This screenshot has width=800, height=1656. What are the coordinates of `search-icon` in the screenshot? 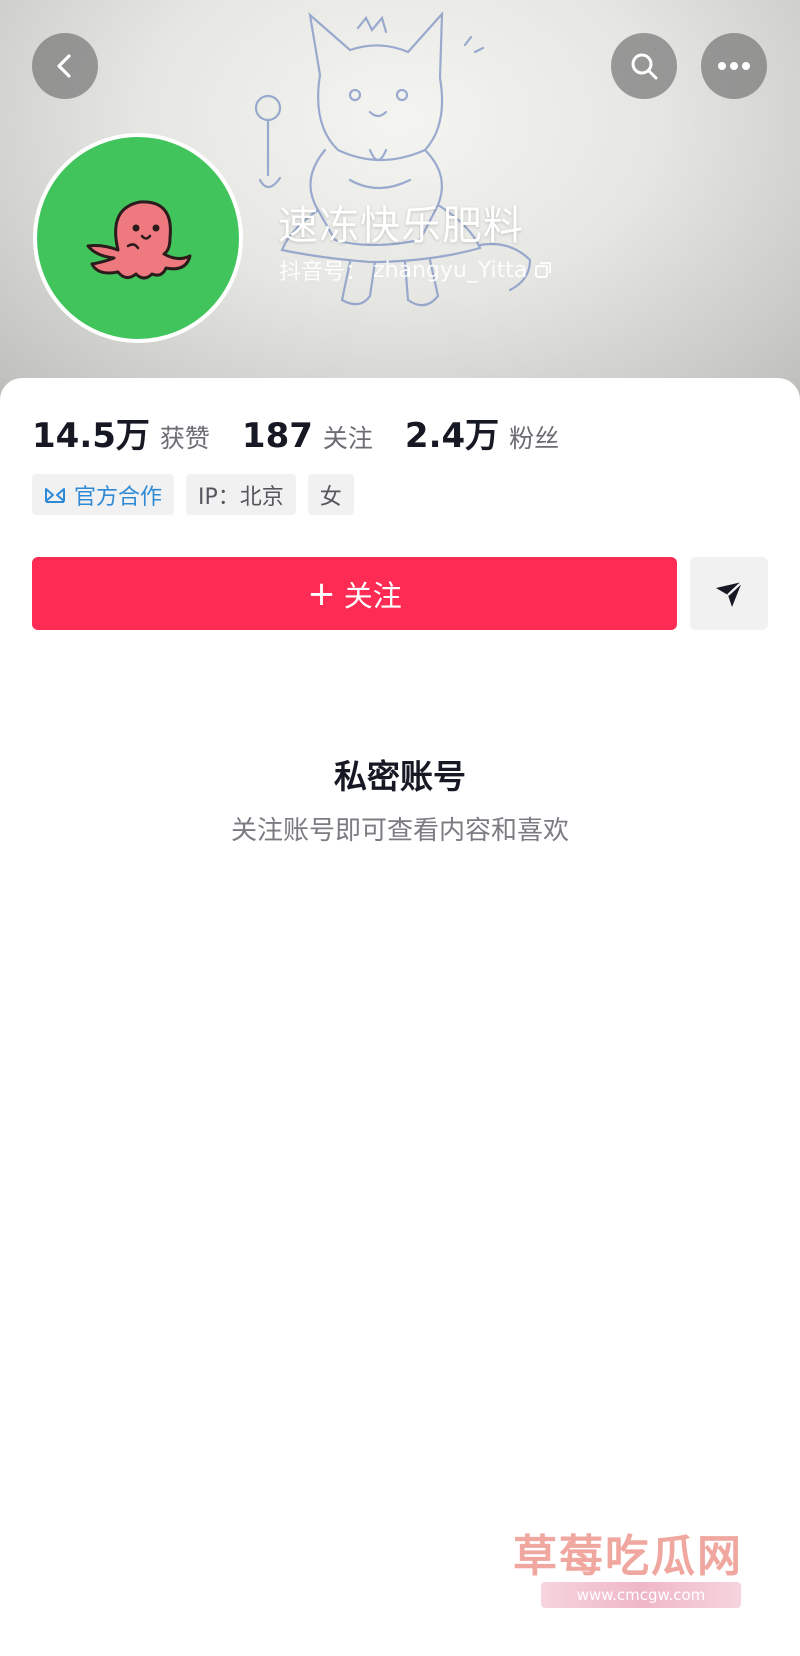 It's located at (644, 66).